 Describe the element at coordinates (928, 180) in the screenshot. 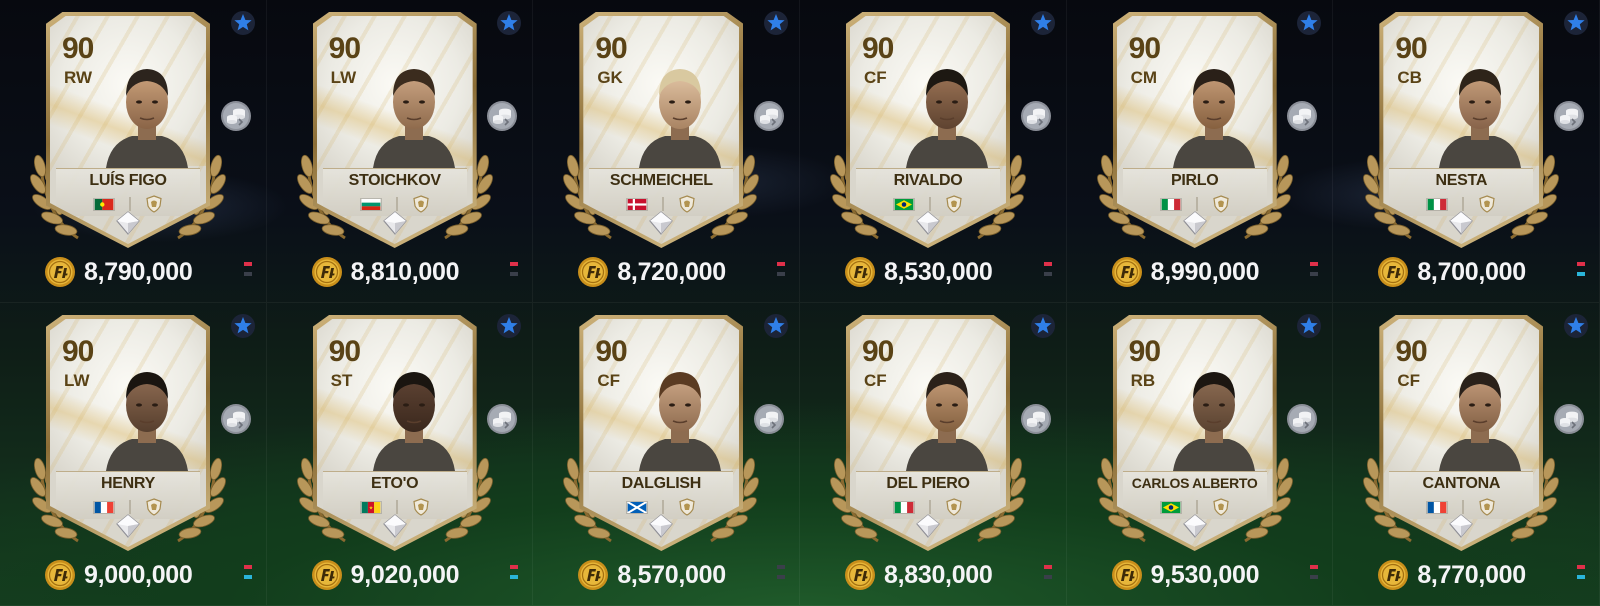

I see `player-name: RIVALDO` at that location.